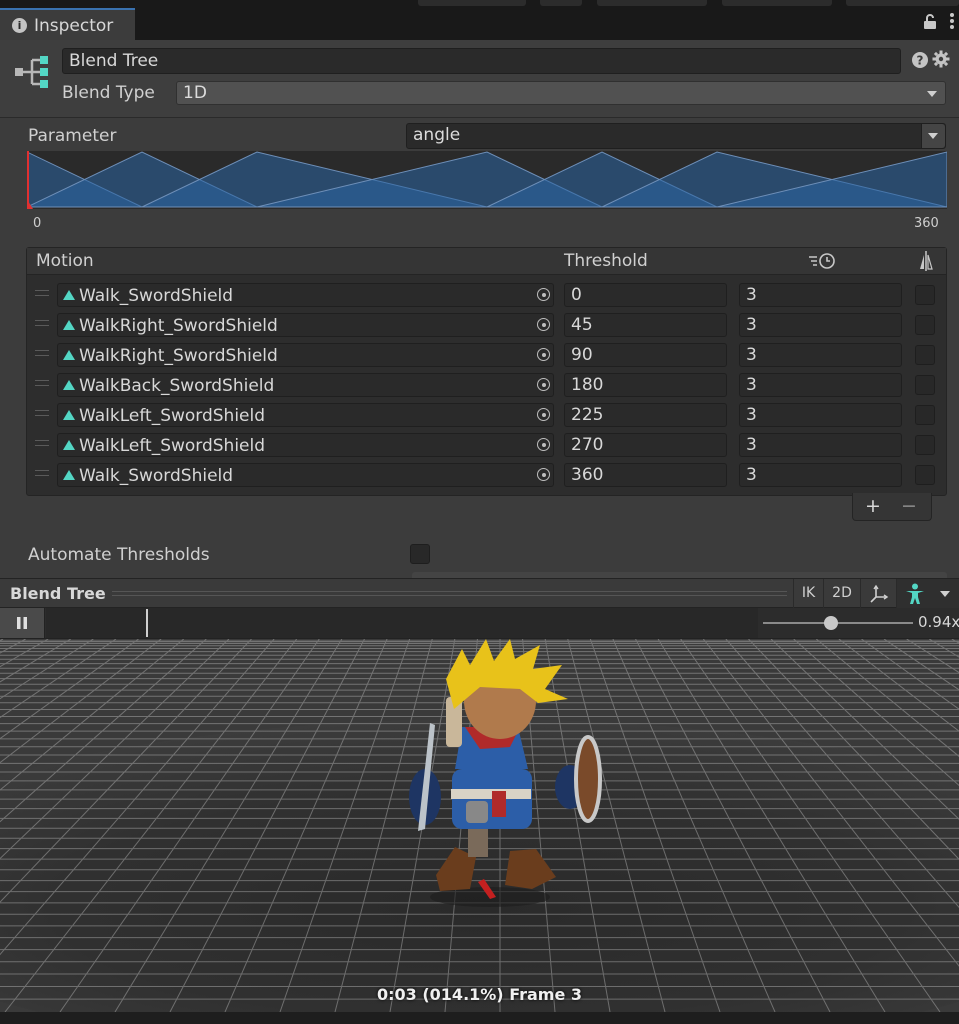  I want to click on avatar-selector-button, so click(927, 593).